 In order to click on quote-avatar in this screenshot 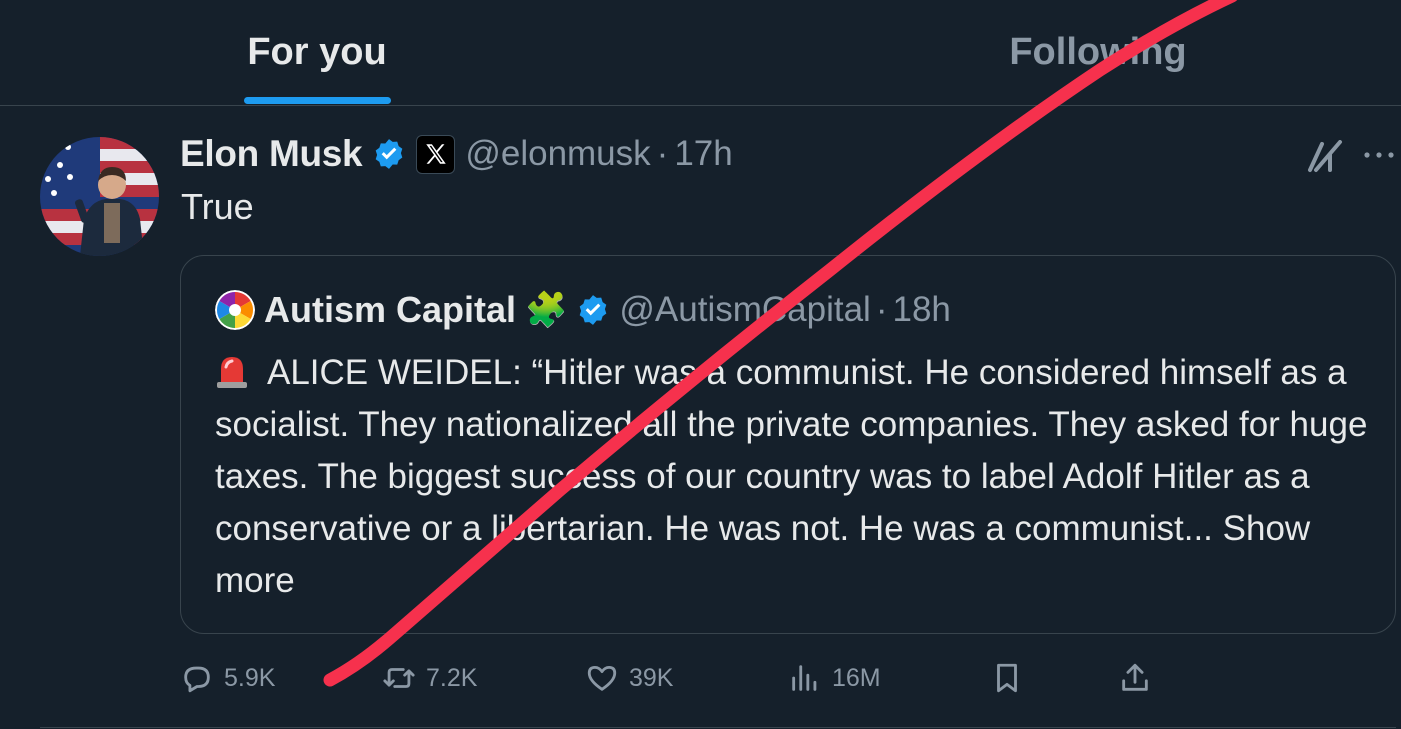, I will do `click(235, 310)`.